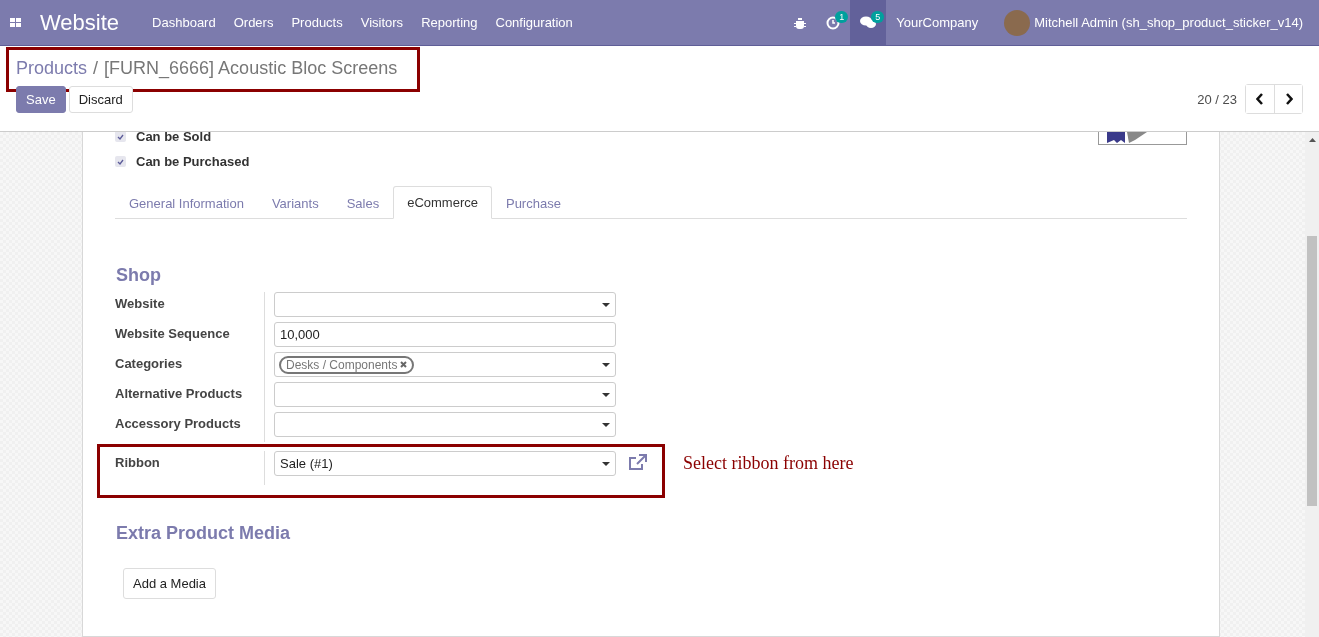  What do you see at coordinates (347, 364) in the screenshot?
I see `category-tag: Desks / Components` at bounding box center [347, 364].